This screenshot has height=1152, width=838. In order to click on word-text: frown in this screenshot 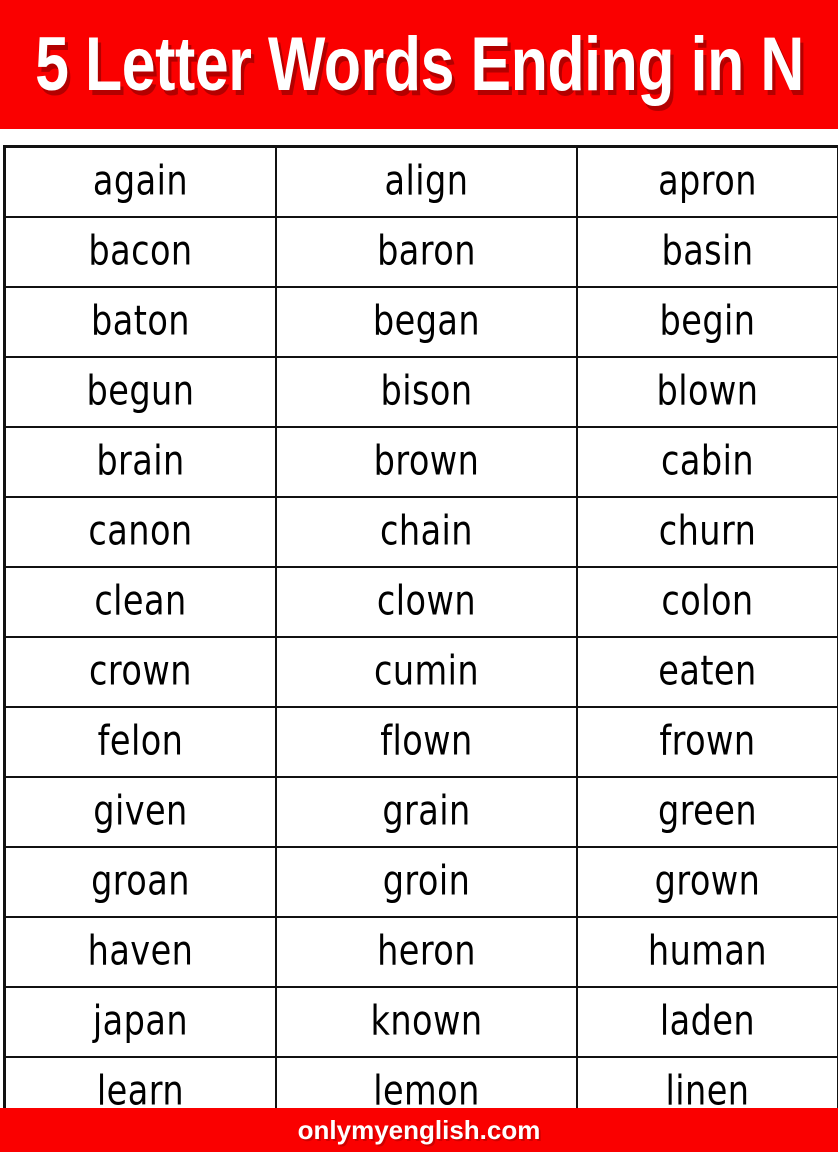, I will do `click(707, 741)`.